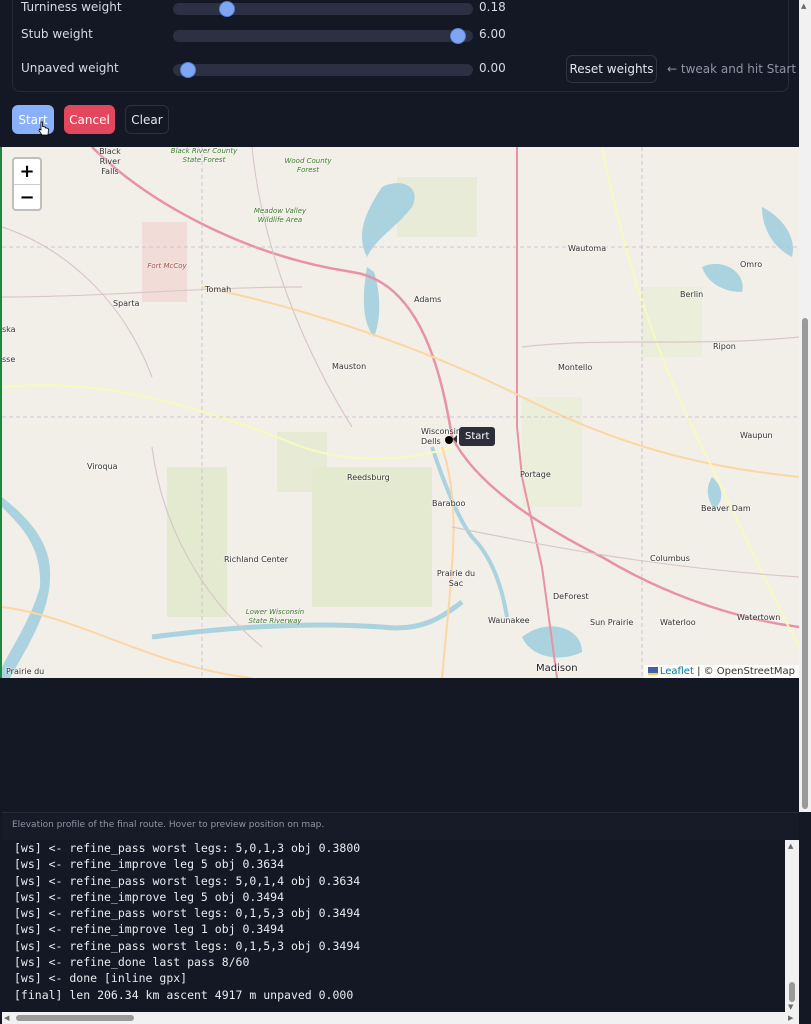 This screenshot has width=811, height=1024. Describe the element at coordinates (102, 466) in the screenshot. I see `place-label: Viroqua` at that location.